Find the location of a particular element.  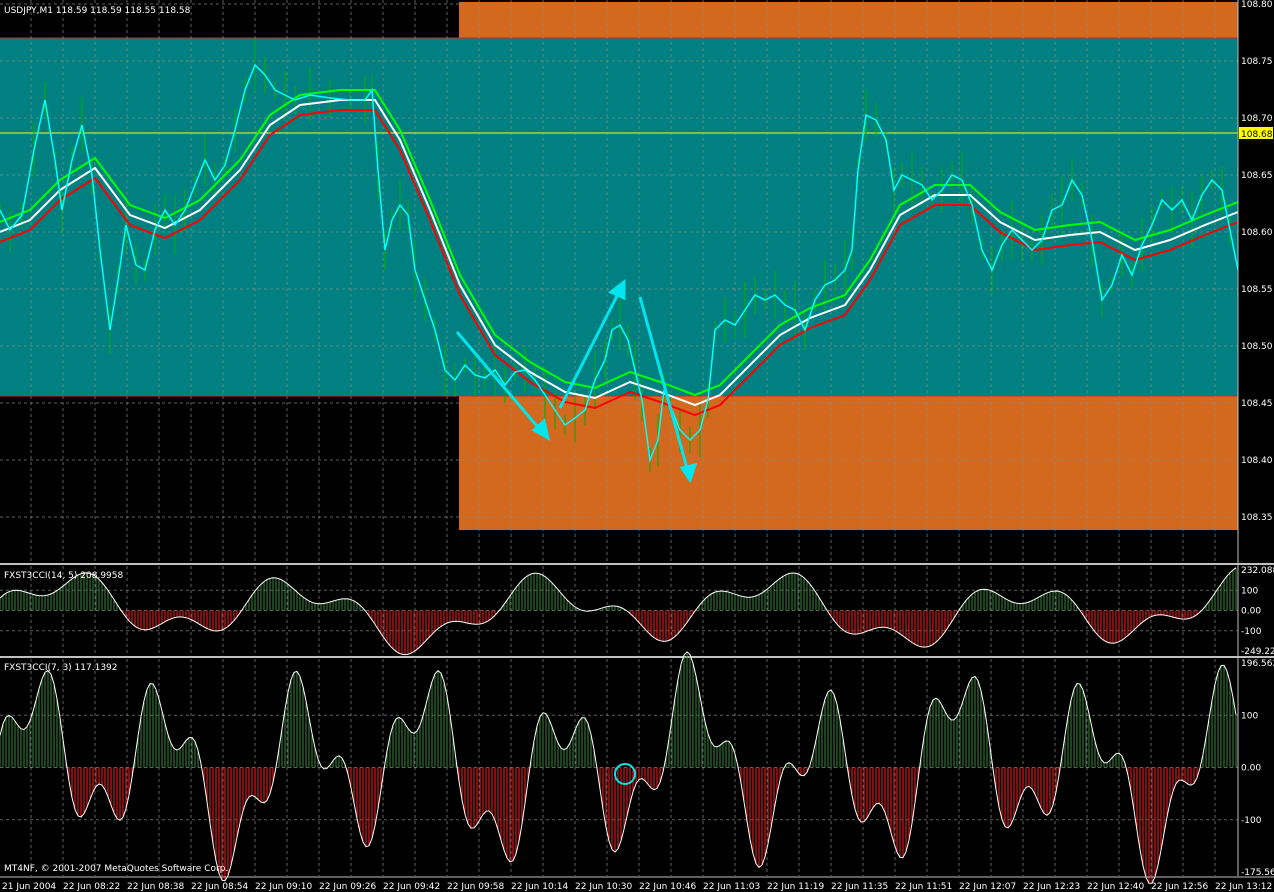

time-tick-label: 22 Jun 11:03 is located at coordinates (731, 887).